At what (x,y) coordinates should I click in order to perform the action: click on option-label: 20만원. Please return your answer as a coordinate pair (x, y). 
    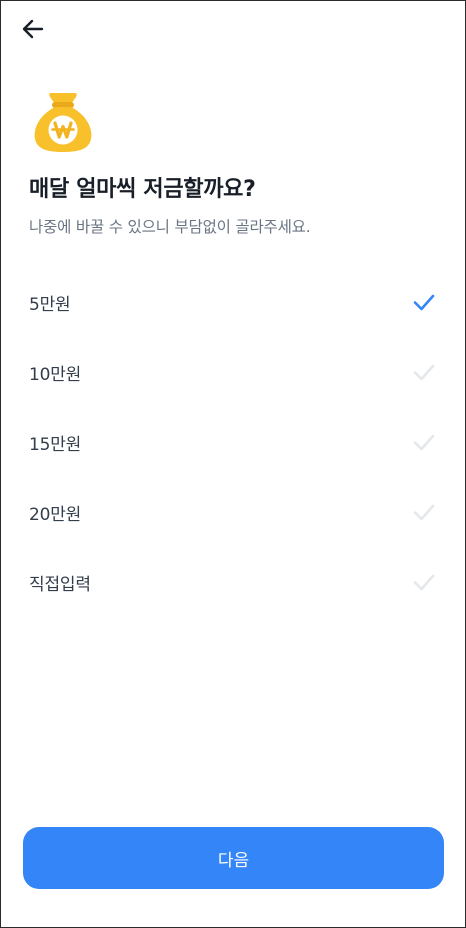
    Looking at the image, I should click on (55, 514).